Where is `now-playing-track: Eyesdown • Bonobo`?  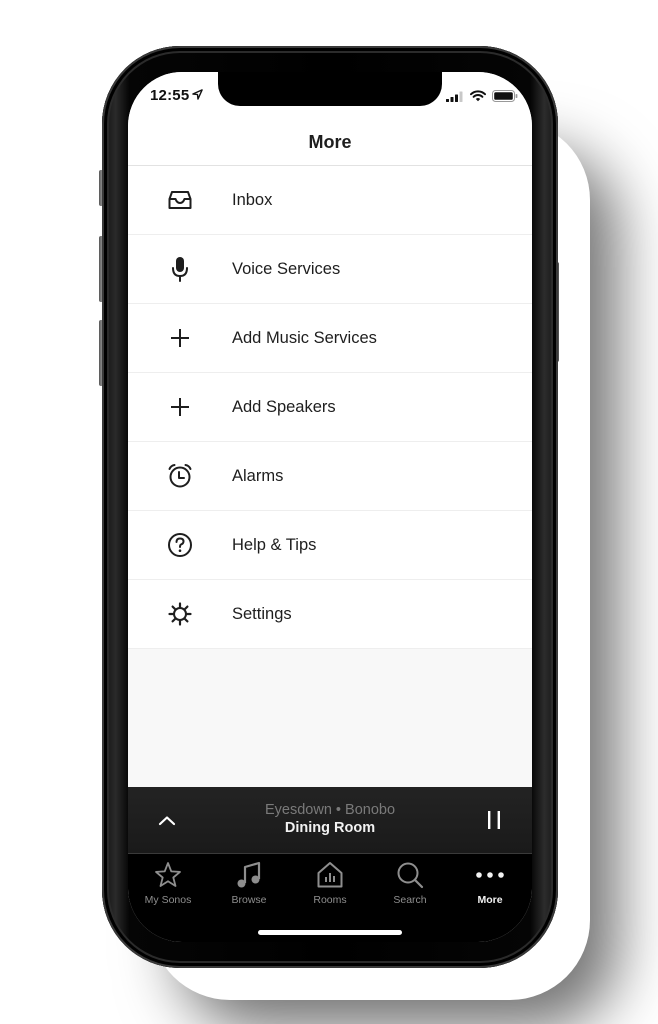 now-playing-track: Eyesdown • Bonobo is located at coordinates (330, 810).